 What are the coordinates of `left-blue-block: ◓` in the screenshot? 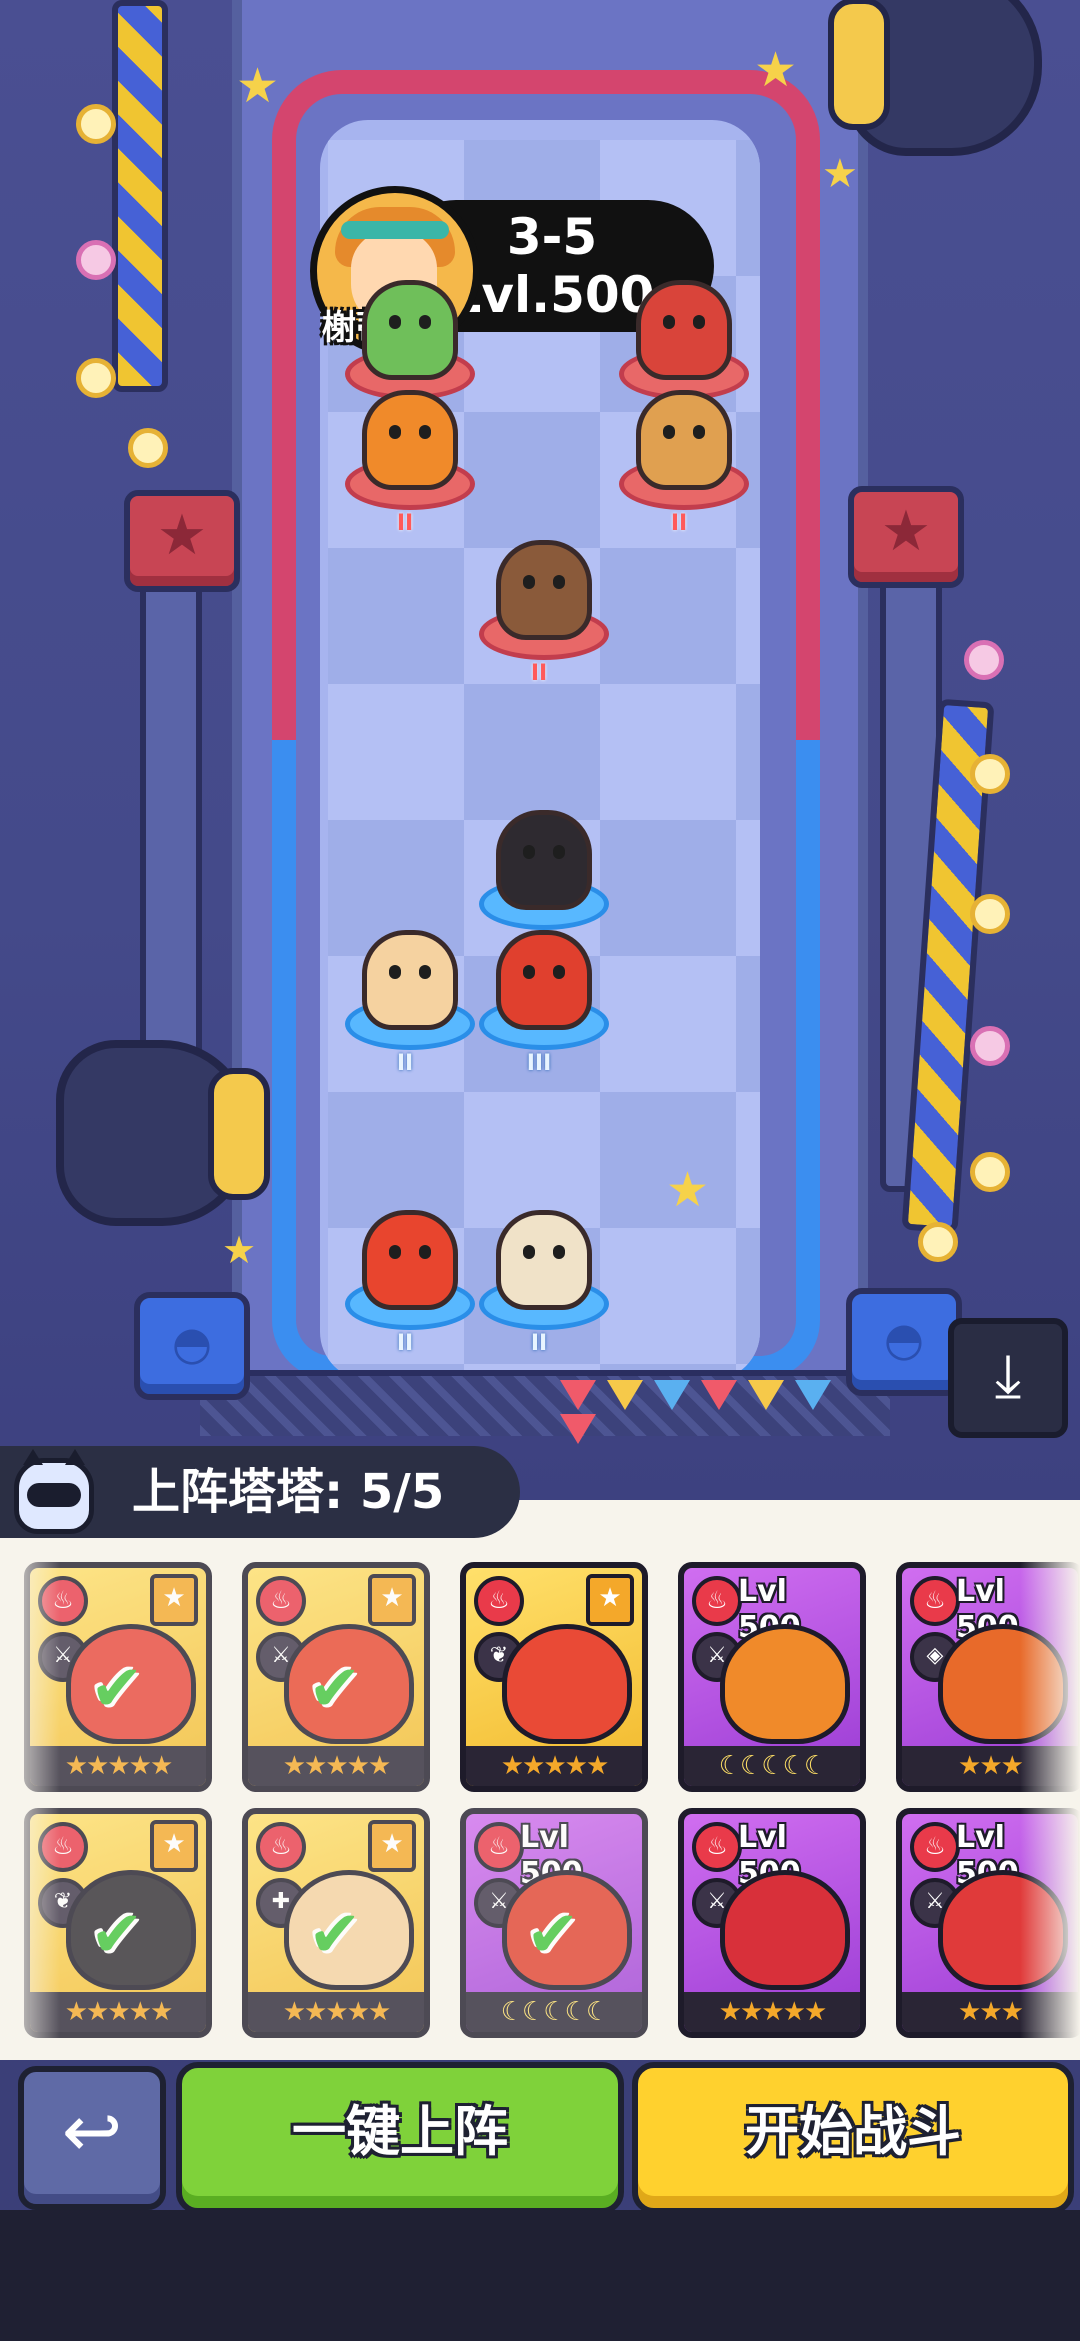 It's located at (192, 1346).